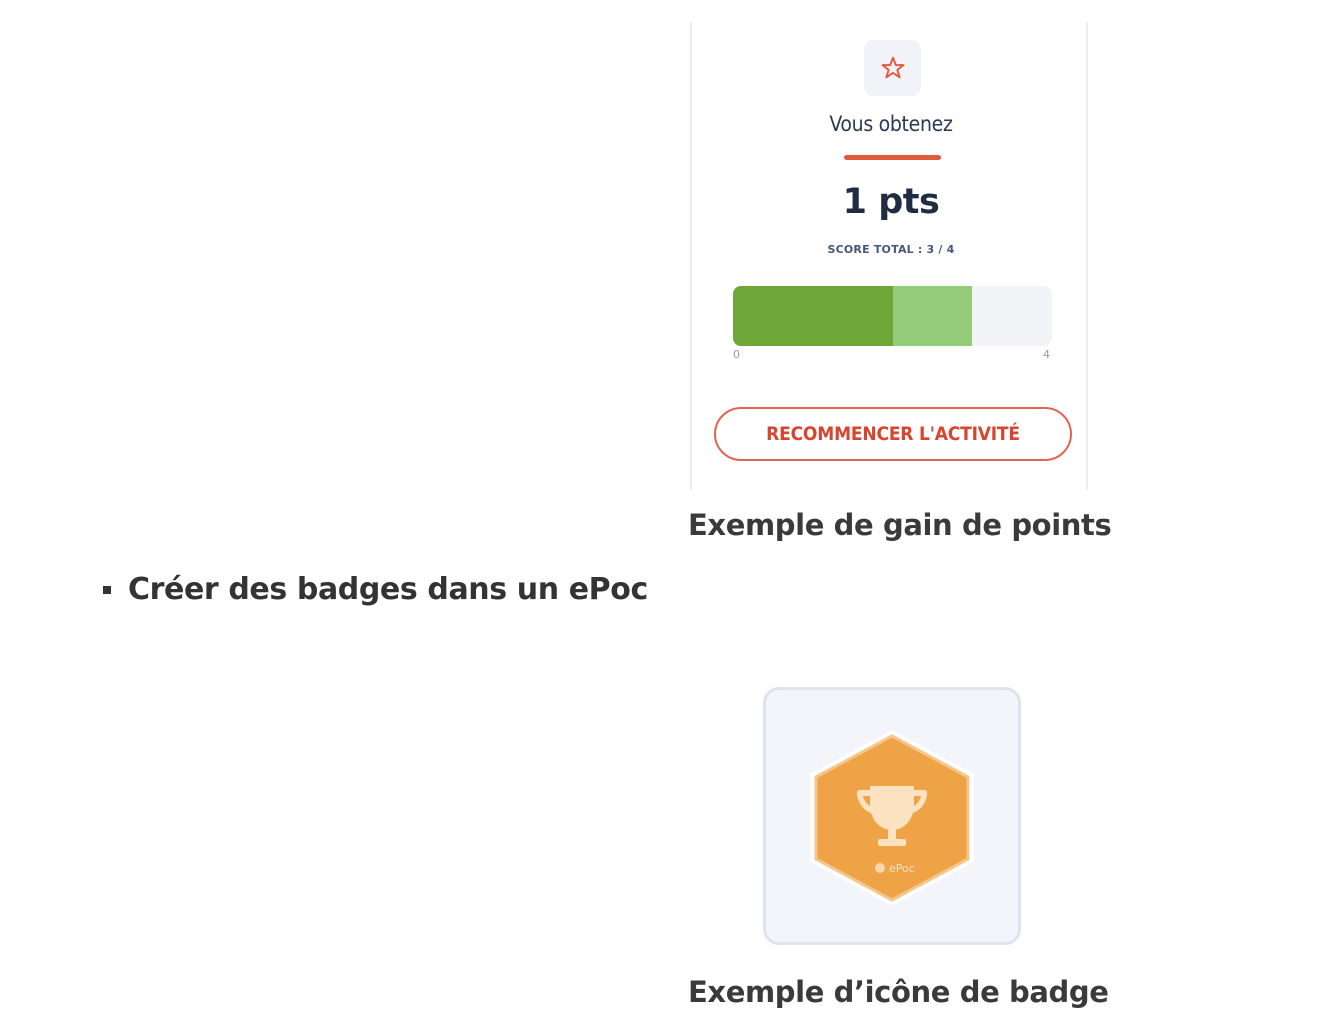 This screenshot has width=1340, height=1026. I want to click on caption-badge-example: Exemple d’icône de badge, so click(898, 992).